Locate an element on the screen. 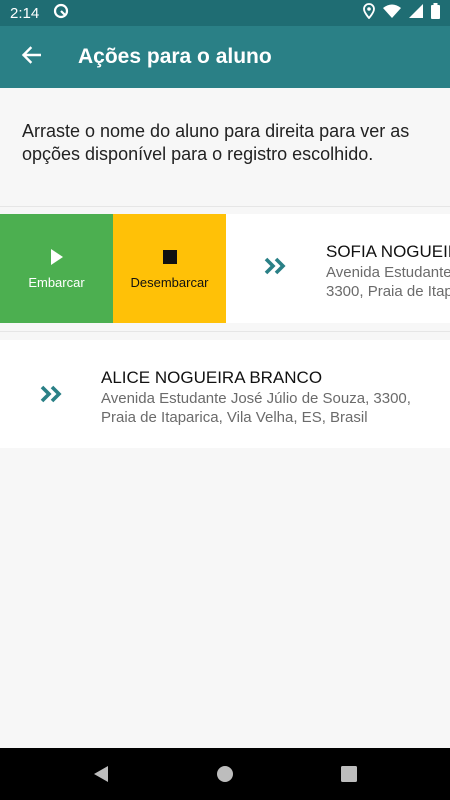  app-notification-icon is located at coordinates (61, 13).